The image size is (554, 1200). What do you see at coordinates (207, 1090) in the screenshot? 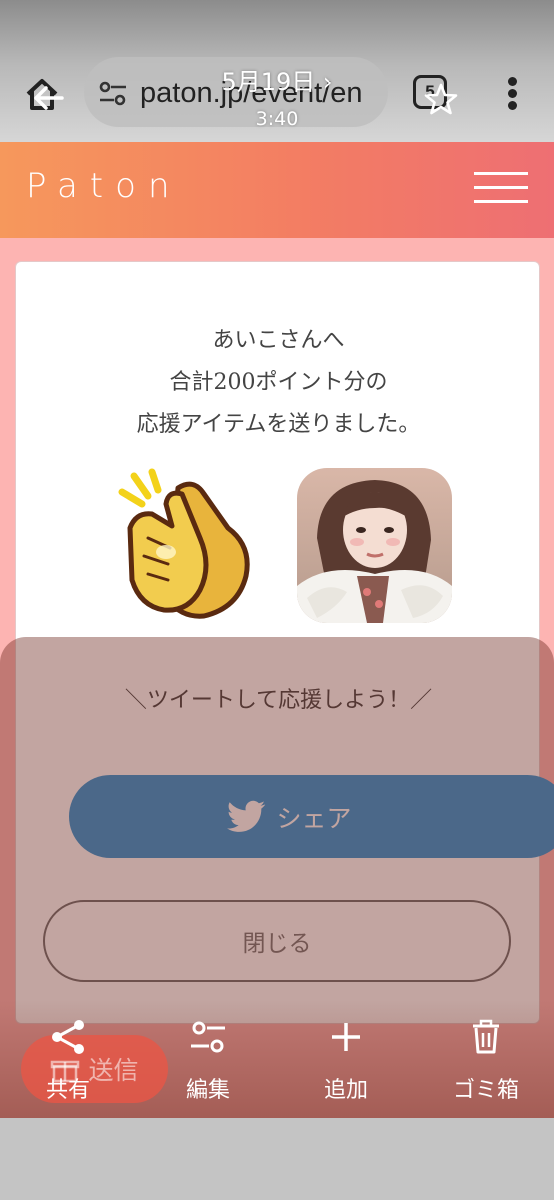
I see `edit-action-label: 編集` at bounding box center [207, 1090].